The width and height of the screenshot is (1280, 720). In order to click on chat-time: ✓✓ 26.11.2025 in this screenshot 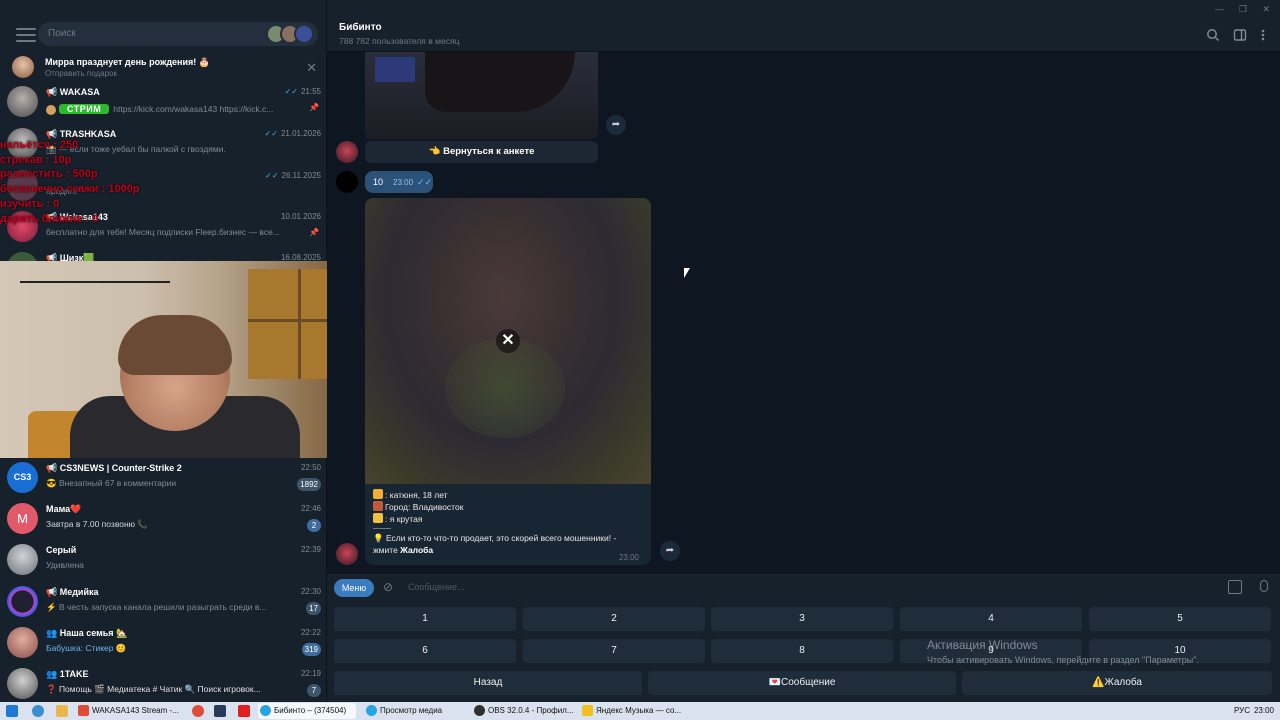, I will do `click(293, 175)`.